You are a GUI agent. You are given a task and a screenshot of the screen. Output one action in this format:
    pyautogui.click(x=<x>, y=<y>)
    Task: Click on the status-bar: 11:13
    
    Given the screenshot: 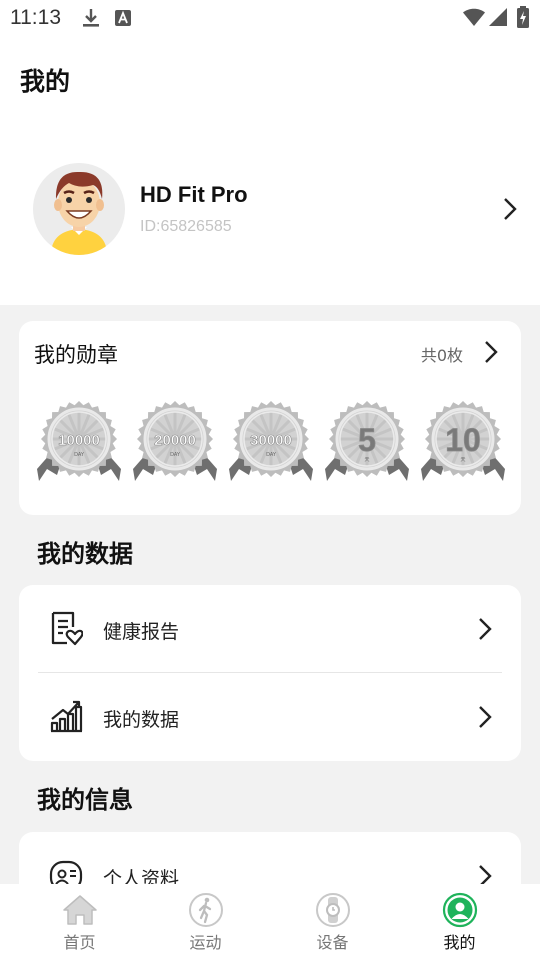 What is the action you would take?
    pyautogui.click(x=270, y=18)
    